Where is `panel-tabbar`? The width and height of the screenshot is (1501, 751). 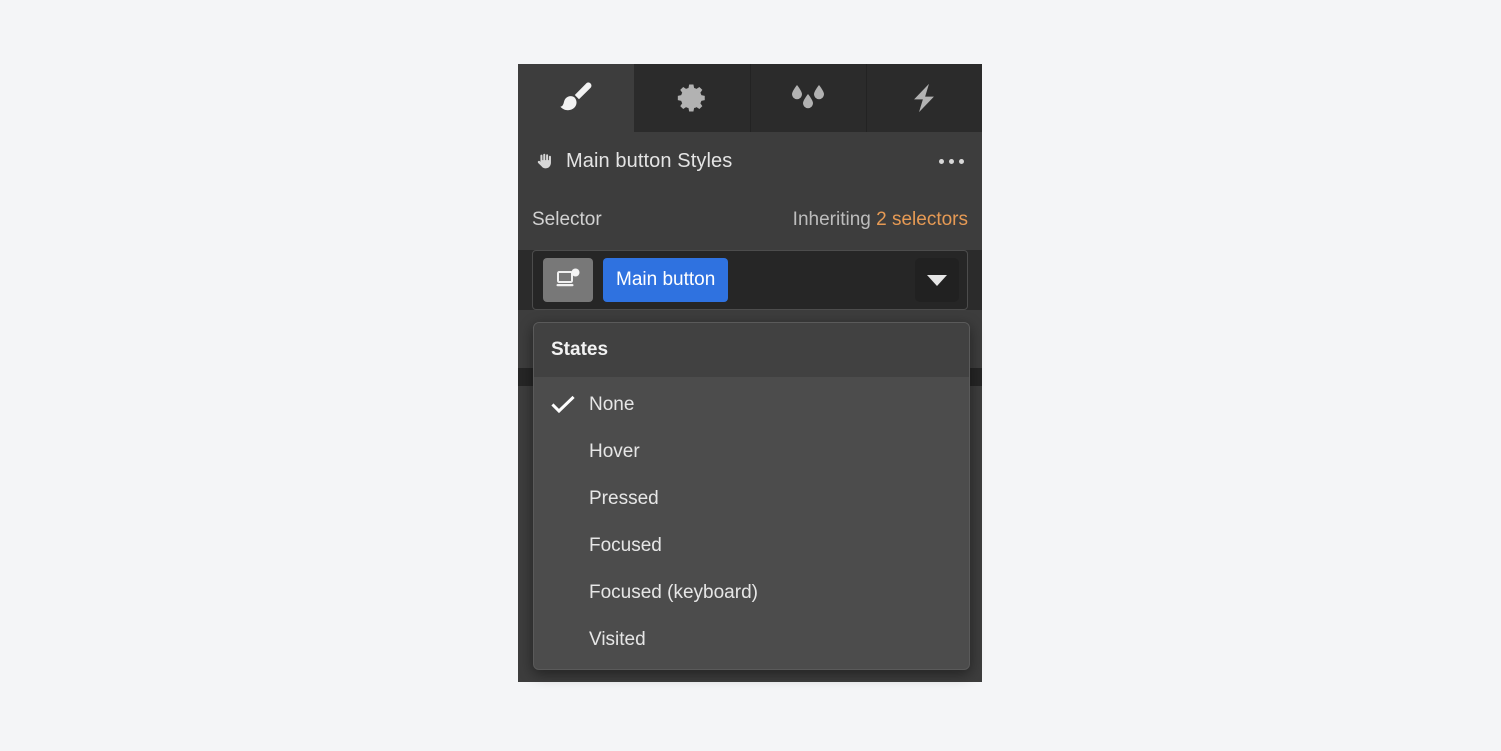 panel-tabbar is located at coordinates (750, 98).